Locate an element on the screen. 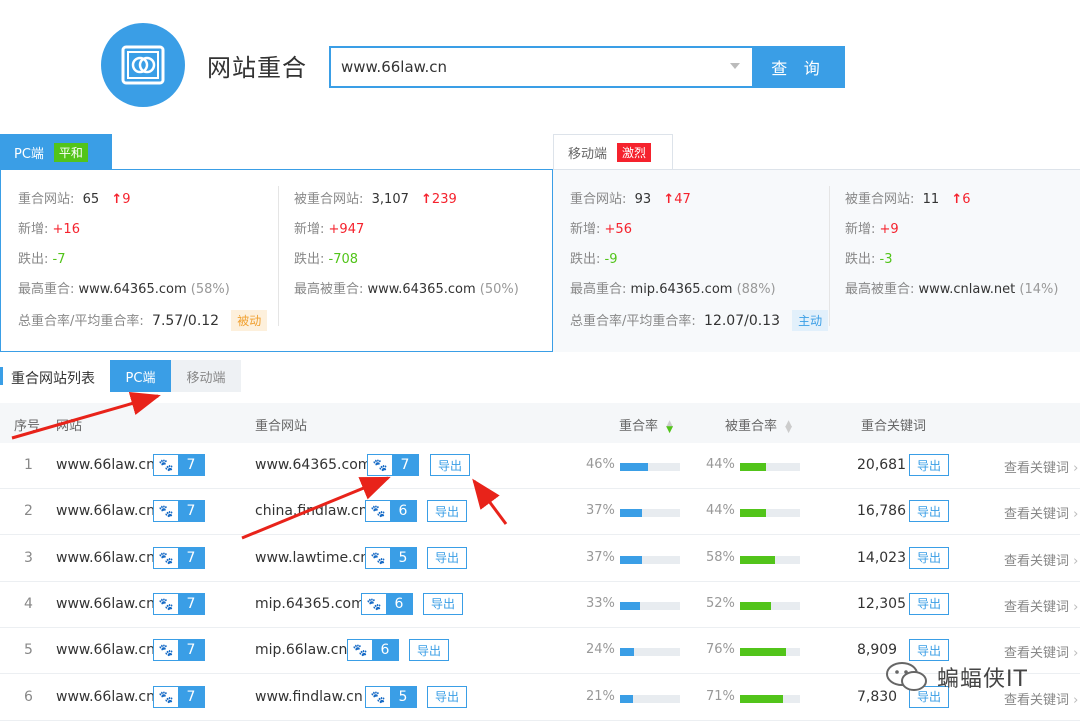 The height and width of the screenshot is (721, 1080). search-input is located at coordinates (521, 67).